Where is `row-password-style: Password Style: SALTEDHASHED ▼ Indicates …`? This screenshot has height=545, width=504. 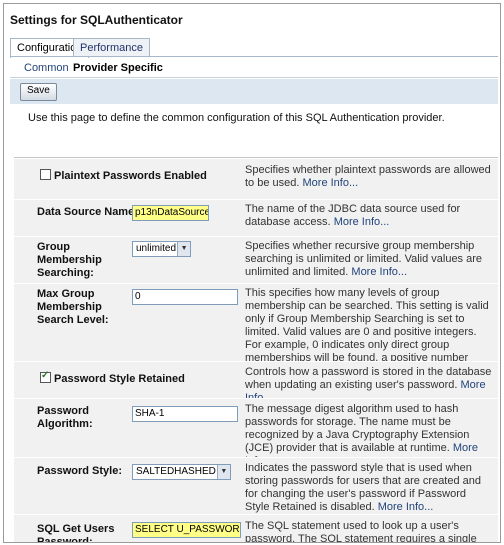 row-password-style: Password Style: SALTEDHASHED ▼ Indicates … is located at coordinates (256, 485).